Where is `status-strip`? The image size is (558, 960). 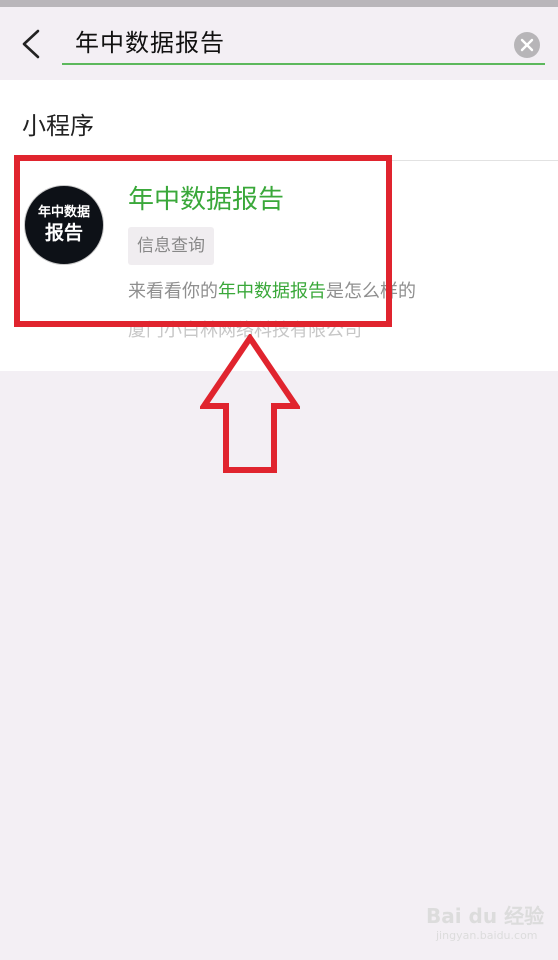
status-strip is located at coordinates (279, 3).